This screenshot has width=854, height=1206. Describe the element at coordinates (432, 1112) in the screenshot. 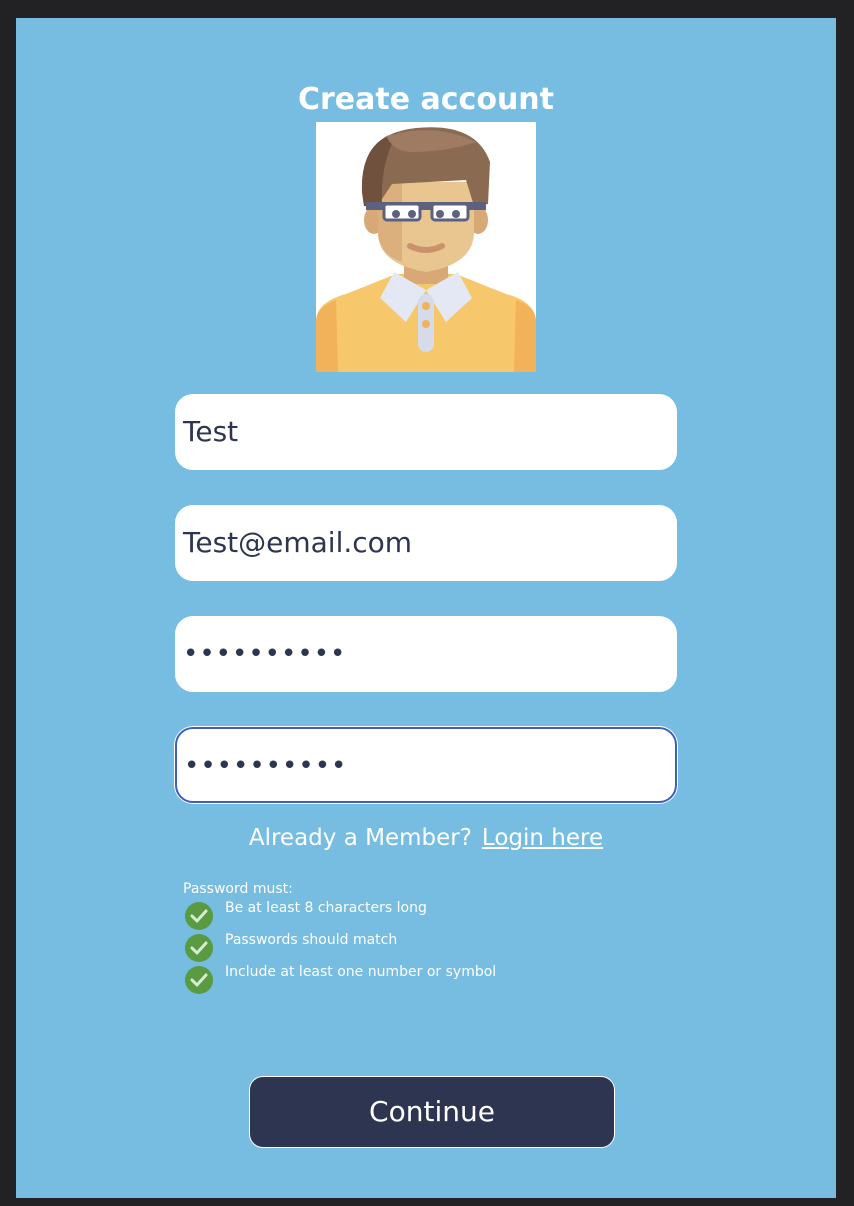

I see `continue-button: Continue` at that location.